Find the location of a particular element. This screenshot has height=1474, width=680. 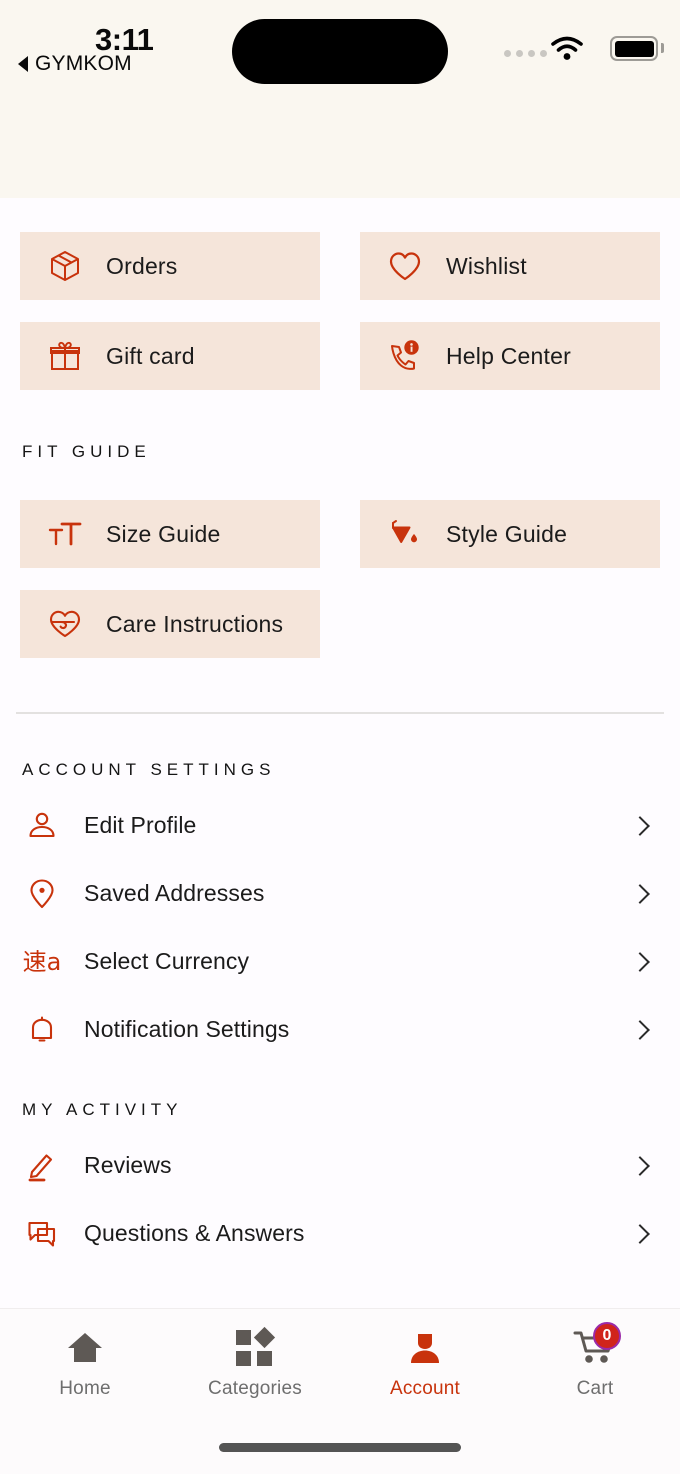

battery-icon is located at coordinates (634, 48).